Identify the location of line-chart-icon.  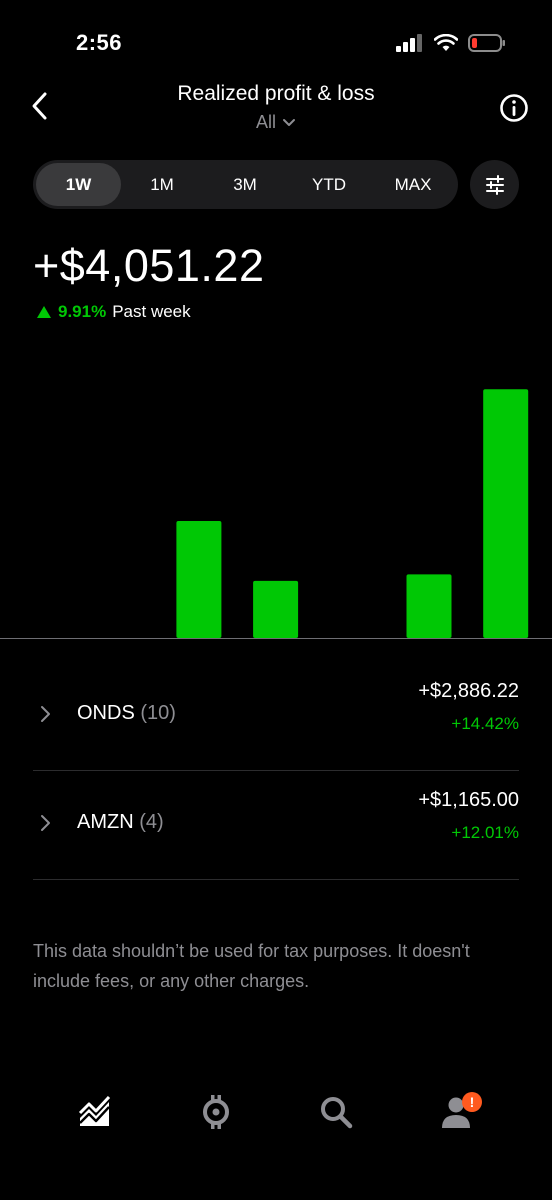
(94, 1111).